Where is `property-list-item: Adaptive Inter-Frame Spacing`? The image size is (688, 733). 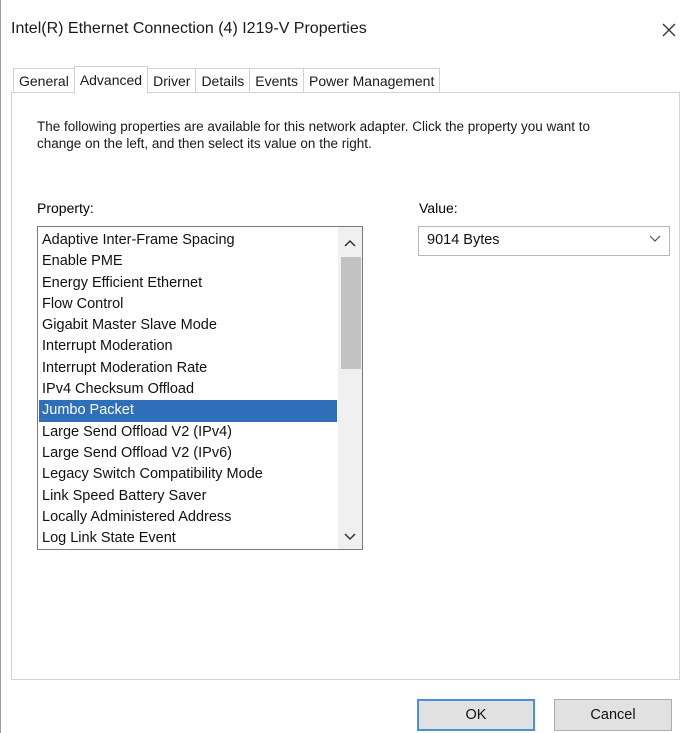
property-list-item: Adaptive Inter-Frame Spacing is located at coordinates (188, 240).